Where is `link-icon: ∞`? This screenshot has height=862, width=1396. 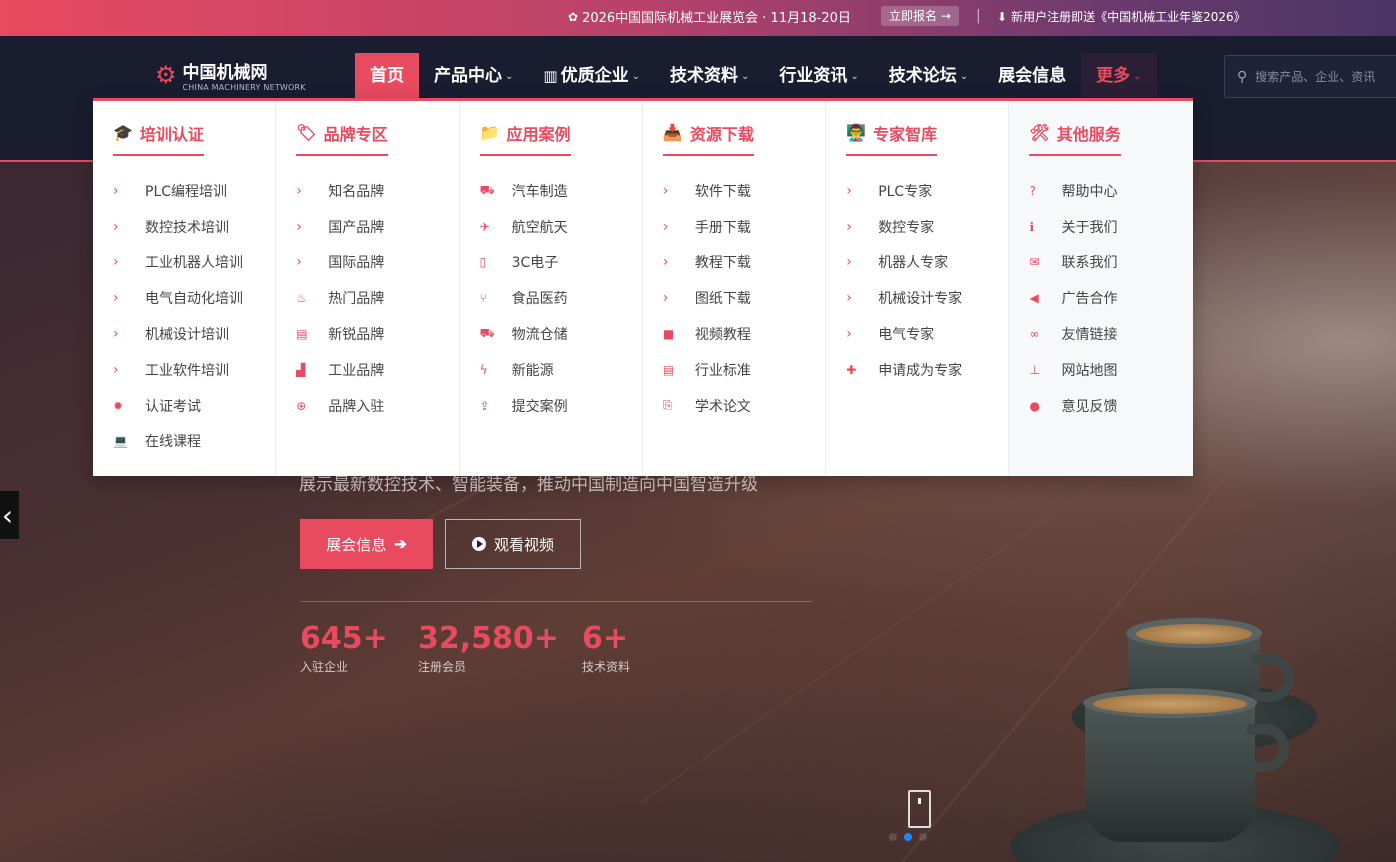 link-icon: ∞ is located at coordinates (1034, 334).